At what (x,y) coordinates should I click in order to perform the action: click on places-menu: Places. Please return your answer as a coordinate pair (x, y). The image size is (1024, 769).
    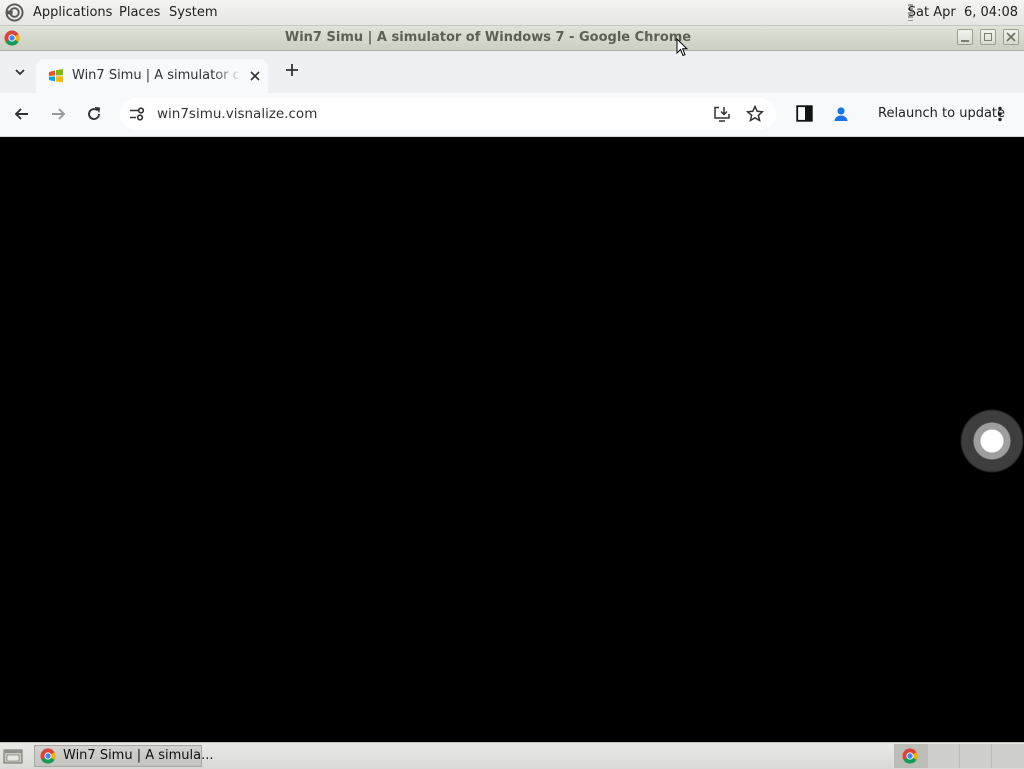
    Looking at the image, I should click on (139, 12).